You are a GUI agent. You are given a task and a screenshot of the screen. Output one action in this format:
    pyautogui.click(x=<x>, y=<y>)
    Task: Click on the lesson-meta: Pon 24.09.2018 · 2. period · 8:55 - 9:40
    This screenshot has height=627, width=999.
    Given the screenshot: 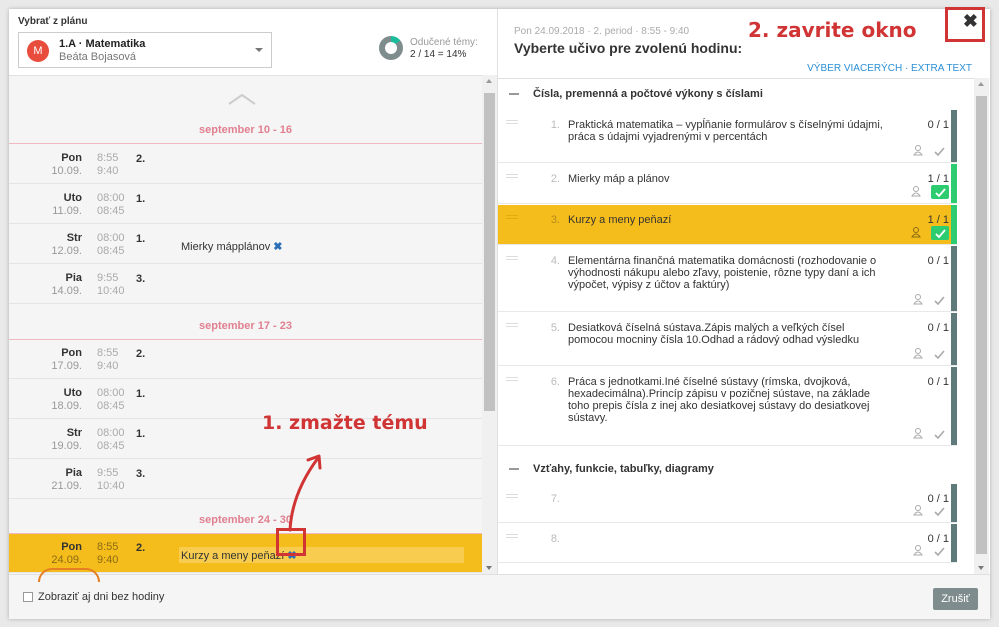 What is the action you would take?
    pyautogui.click(x=602, y=31)
    